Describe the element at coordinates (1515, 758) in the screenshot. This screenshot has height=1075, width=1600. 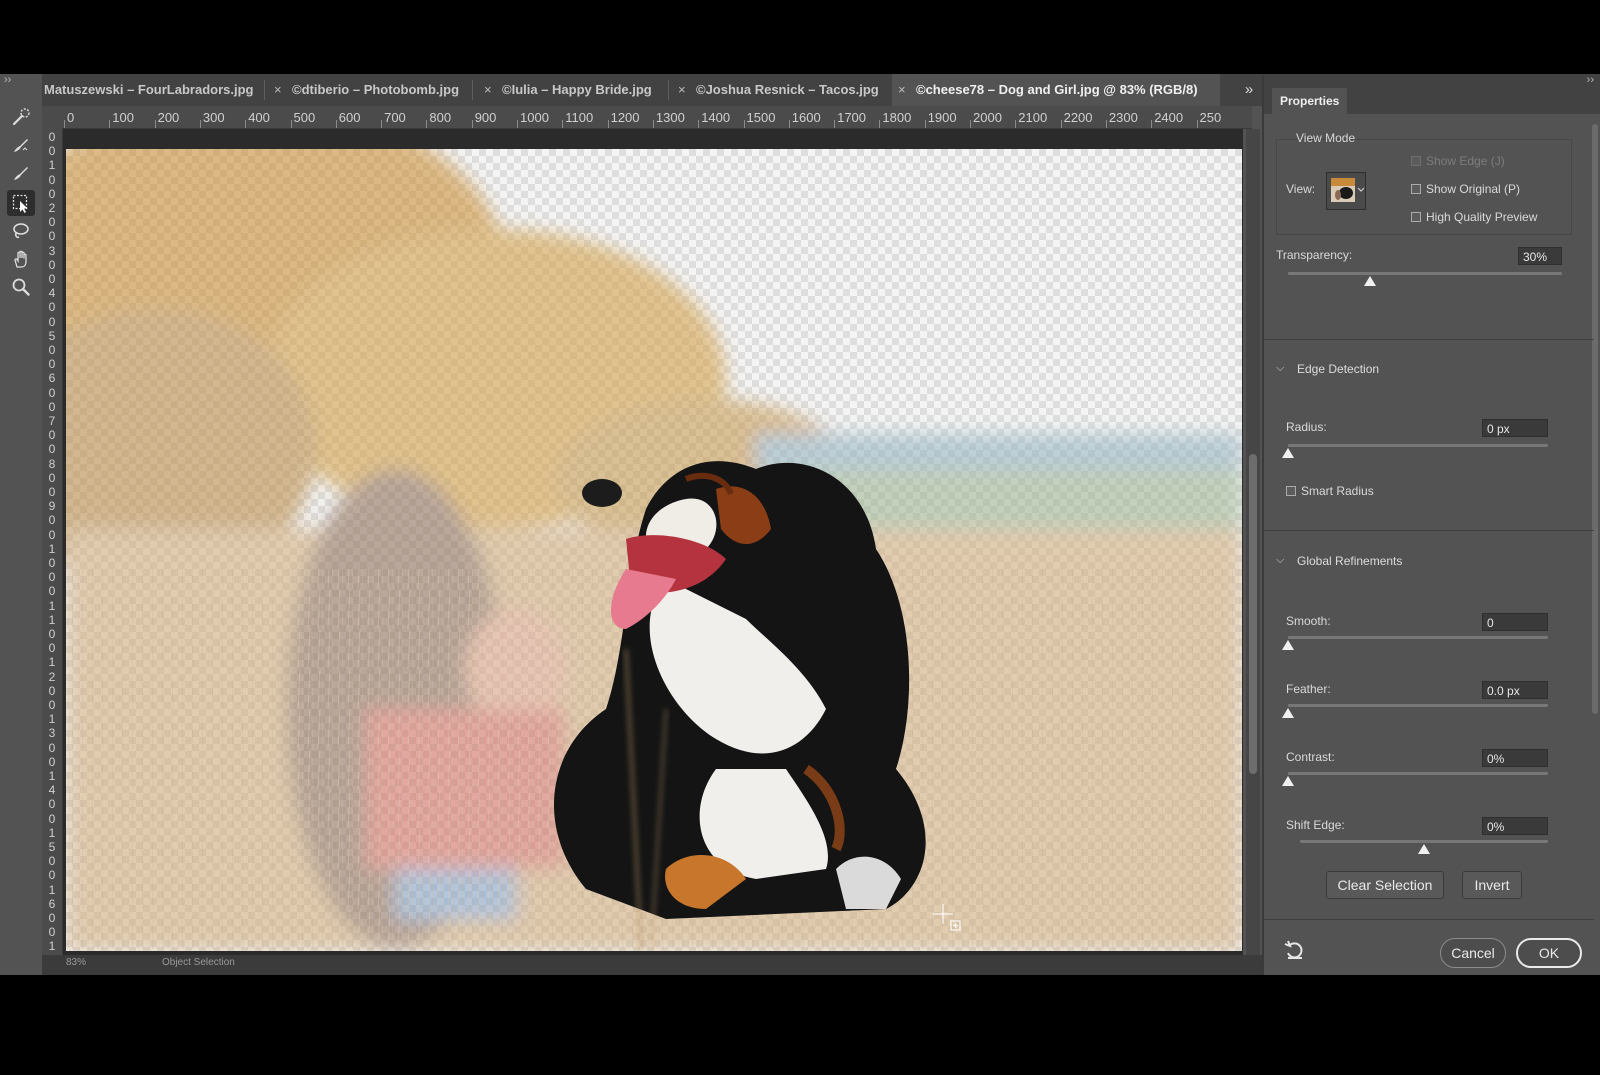
I see `contrast-field: 0%` at that location.